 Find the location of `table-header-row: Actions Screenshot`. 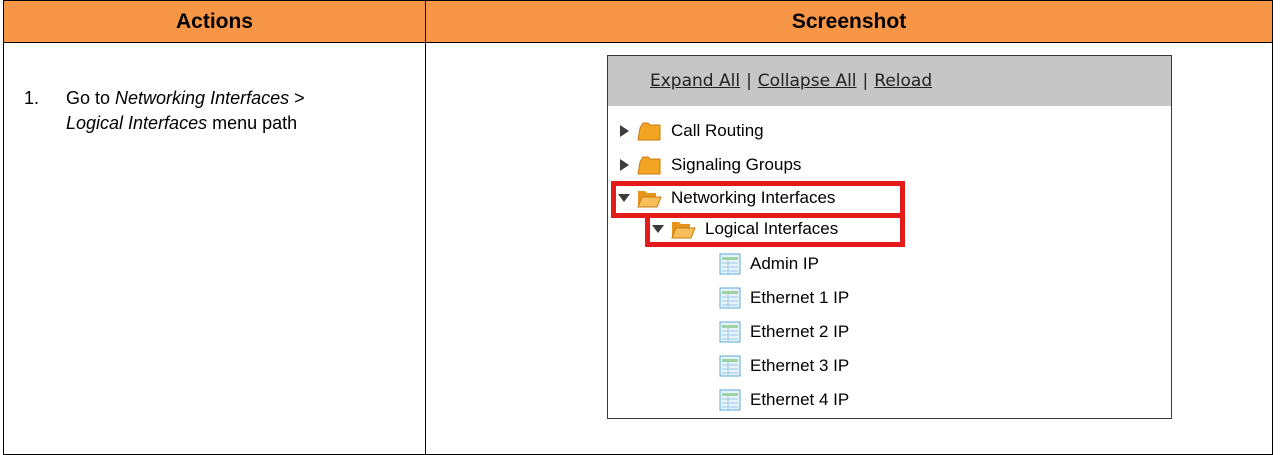

table-header-row: Actions Screenshot is located at coordinates (638, 21).